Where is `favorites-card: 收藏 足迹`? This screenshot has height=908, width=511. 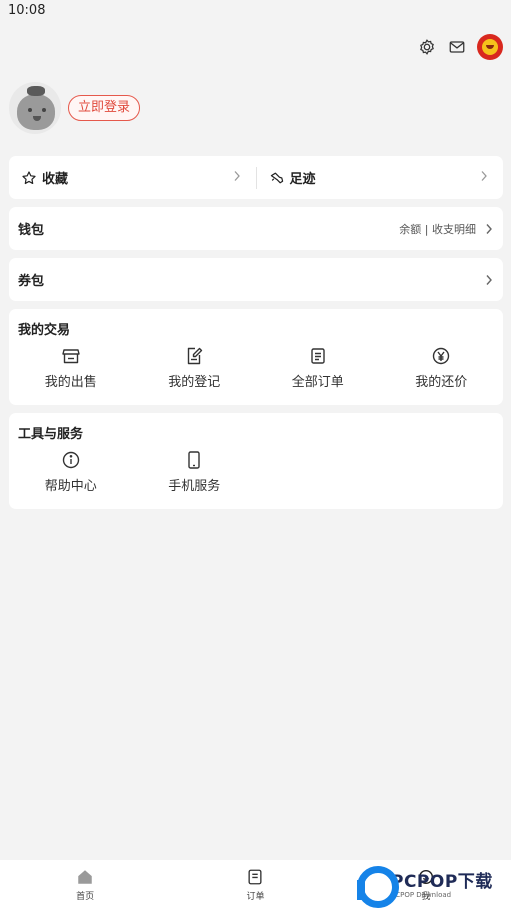 favorites-card: 收藏 足迹 is located at coordinates (256, 177).